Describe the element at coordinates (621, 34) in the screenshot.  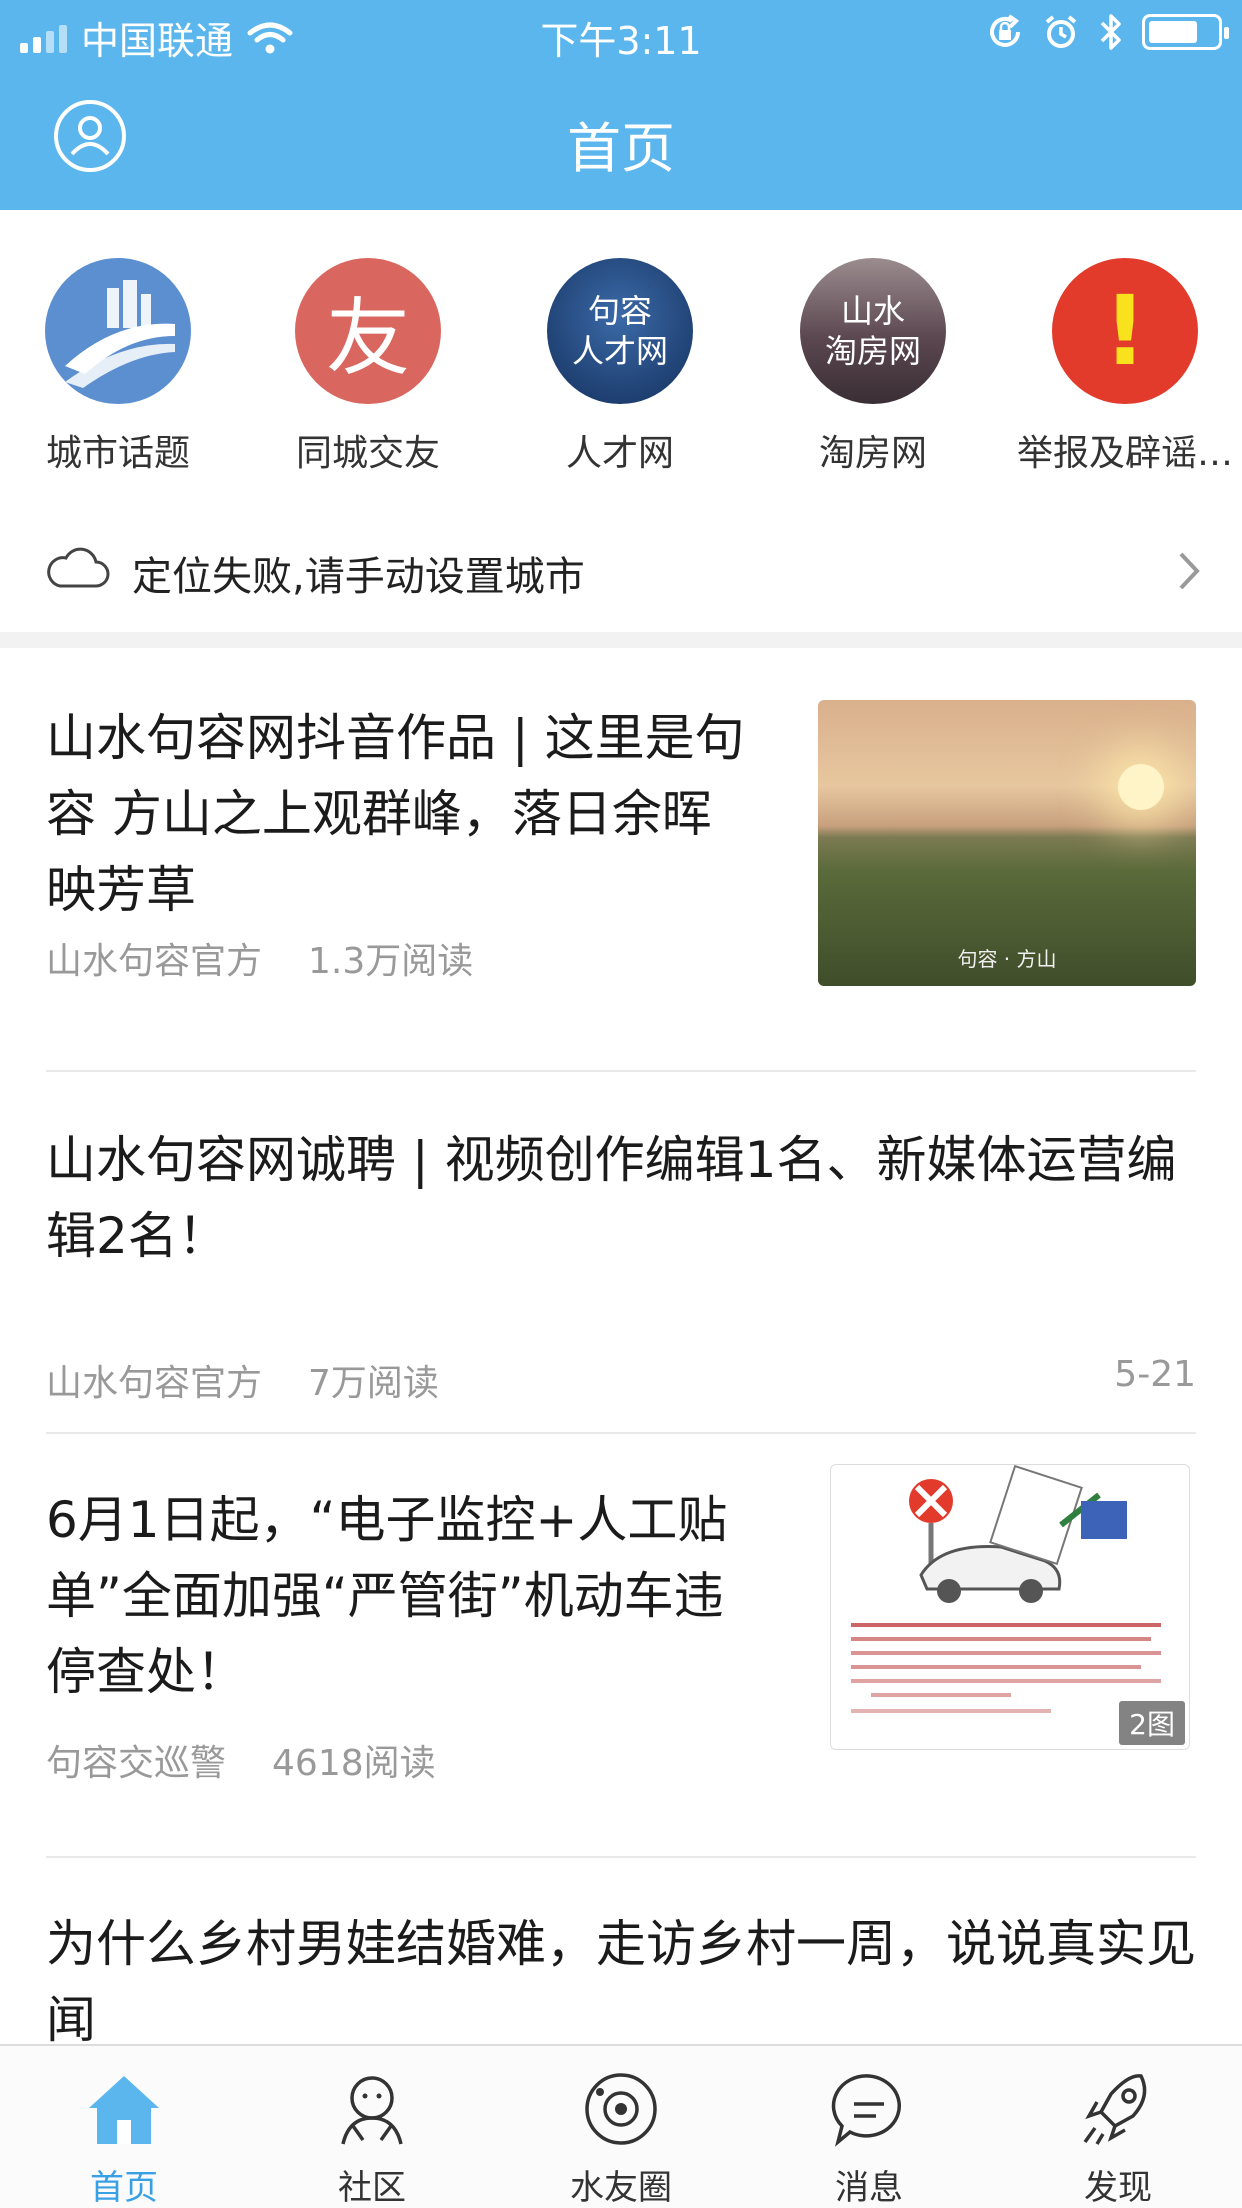
I see `status-bar: 中国联通 下午3:11` at that location.